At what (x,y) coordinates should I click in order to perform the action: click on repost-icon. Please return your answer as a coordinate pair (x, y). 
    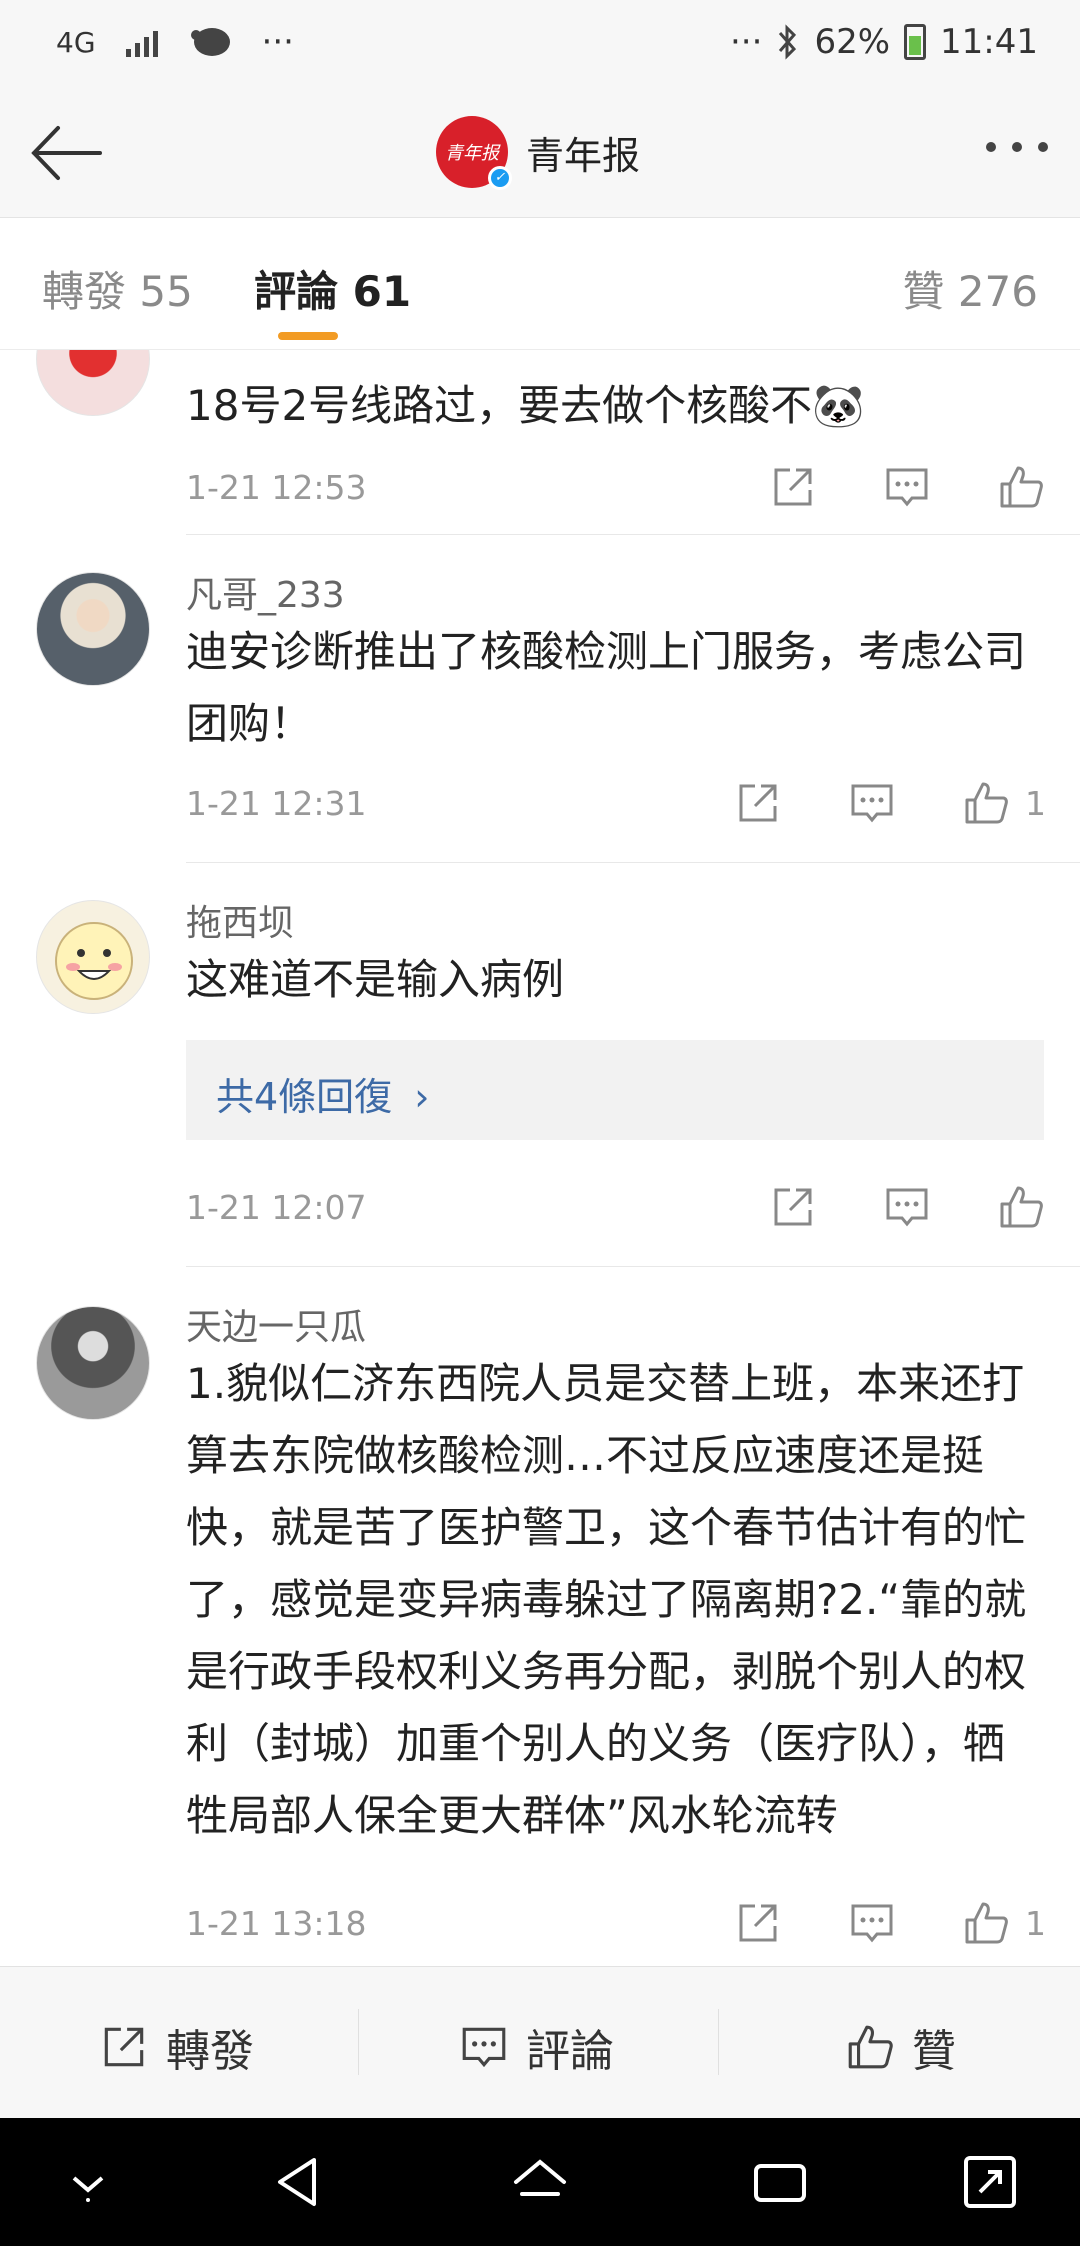
    Looking at the image, I should click on (124, 2047).